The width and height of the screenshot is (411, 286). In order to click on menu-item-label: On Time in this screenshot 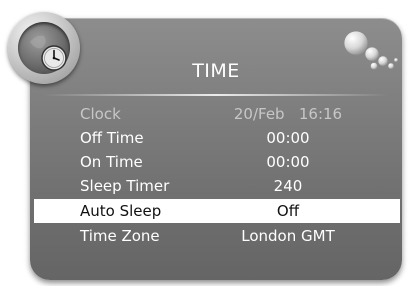, I will do `click(111, 162)`.